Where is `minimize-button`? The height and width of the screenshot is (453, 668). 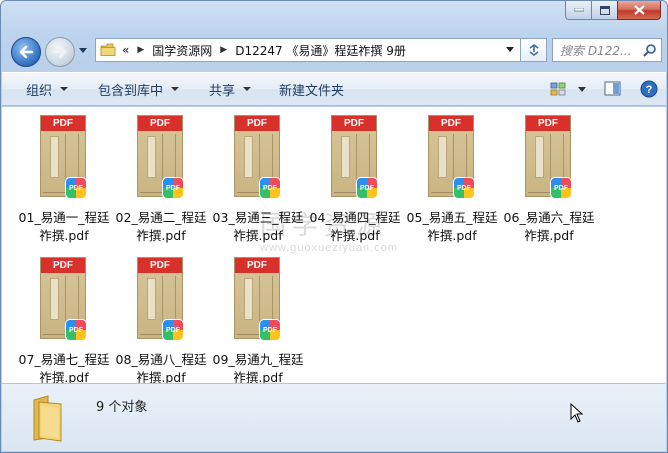 minimize-button is located at coordinates (578, 10).